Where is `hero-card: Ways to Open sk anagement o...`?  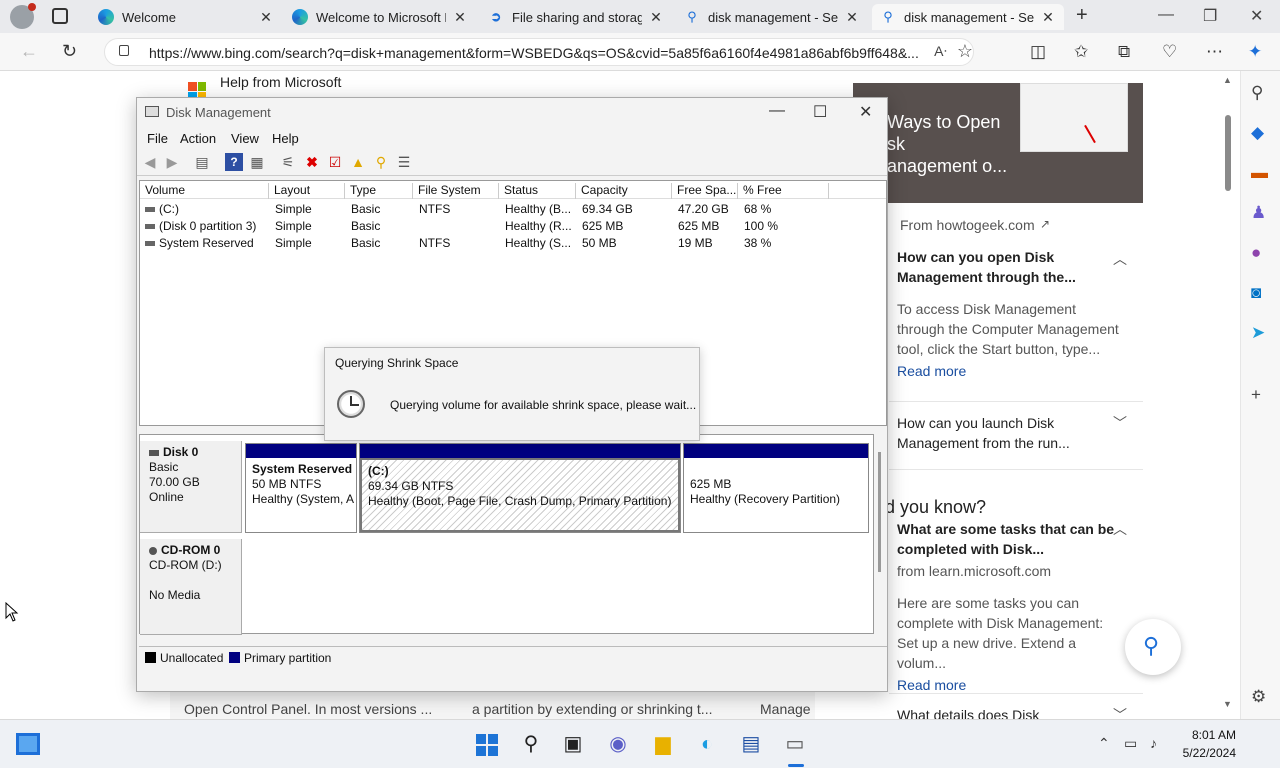
hero-card: Ways to Open sk anagement o... is located at coordinates (998, 143).